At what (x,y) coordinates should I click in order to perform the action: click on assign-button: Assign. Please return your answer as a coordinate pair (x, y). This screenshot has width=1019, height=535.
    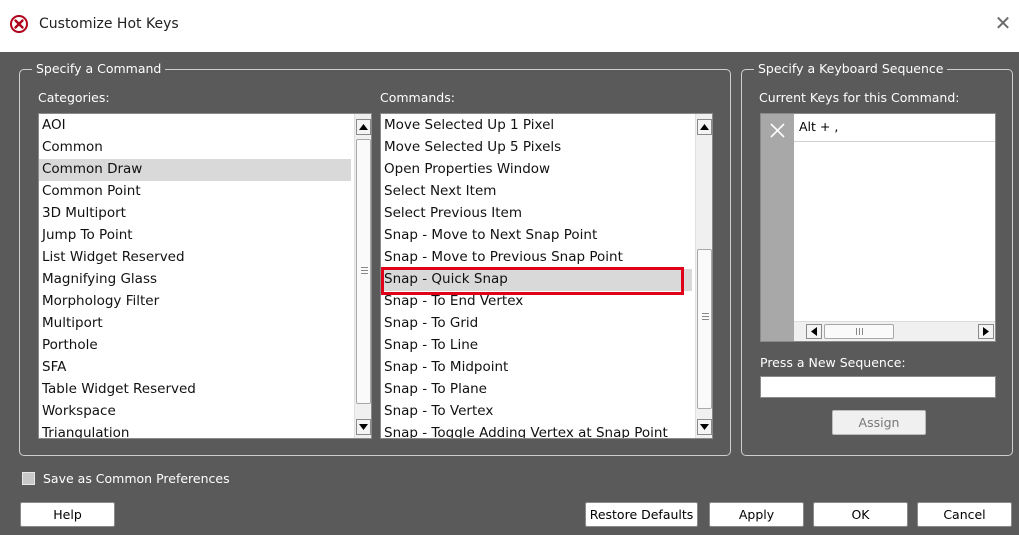
    Looking at the image, I should click on (879, 422).